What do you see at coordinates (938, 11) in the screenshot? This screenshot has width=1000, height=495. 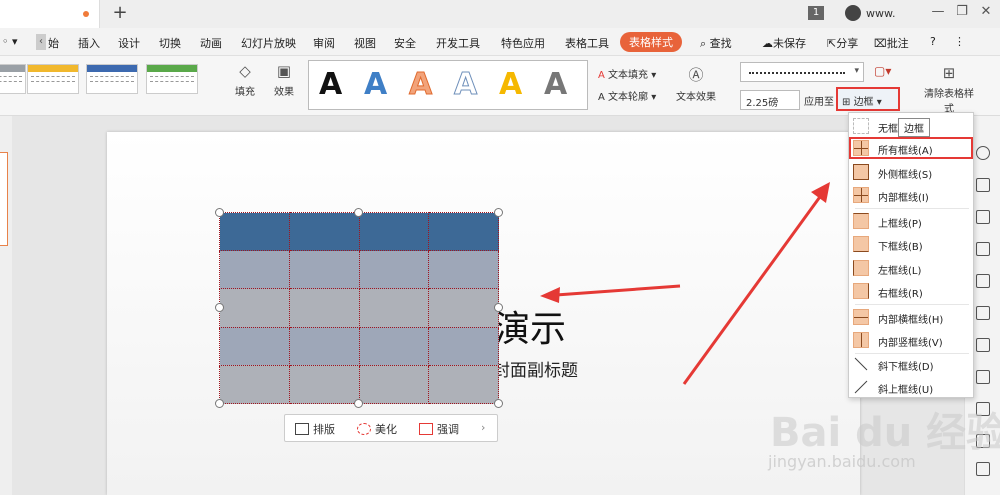 I see `minimize-button: —` at bounding box center [938, 11].